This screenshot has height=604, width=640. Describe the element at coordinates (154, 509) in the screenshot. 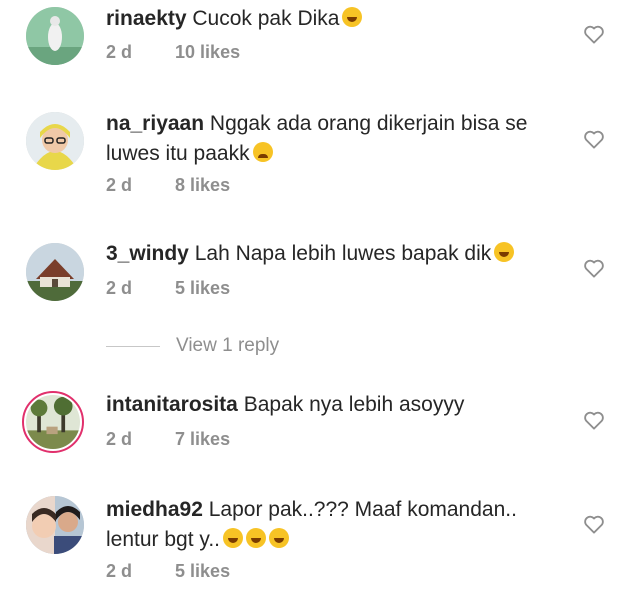

I see `comment-username: miedha92` at that location.